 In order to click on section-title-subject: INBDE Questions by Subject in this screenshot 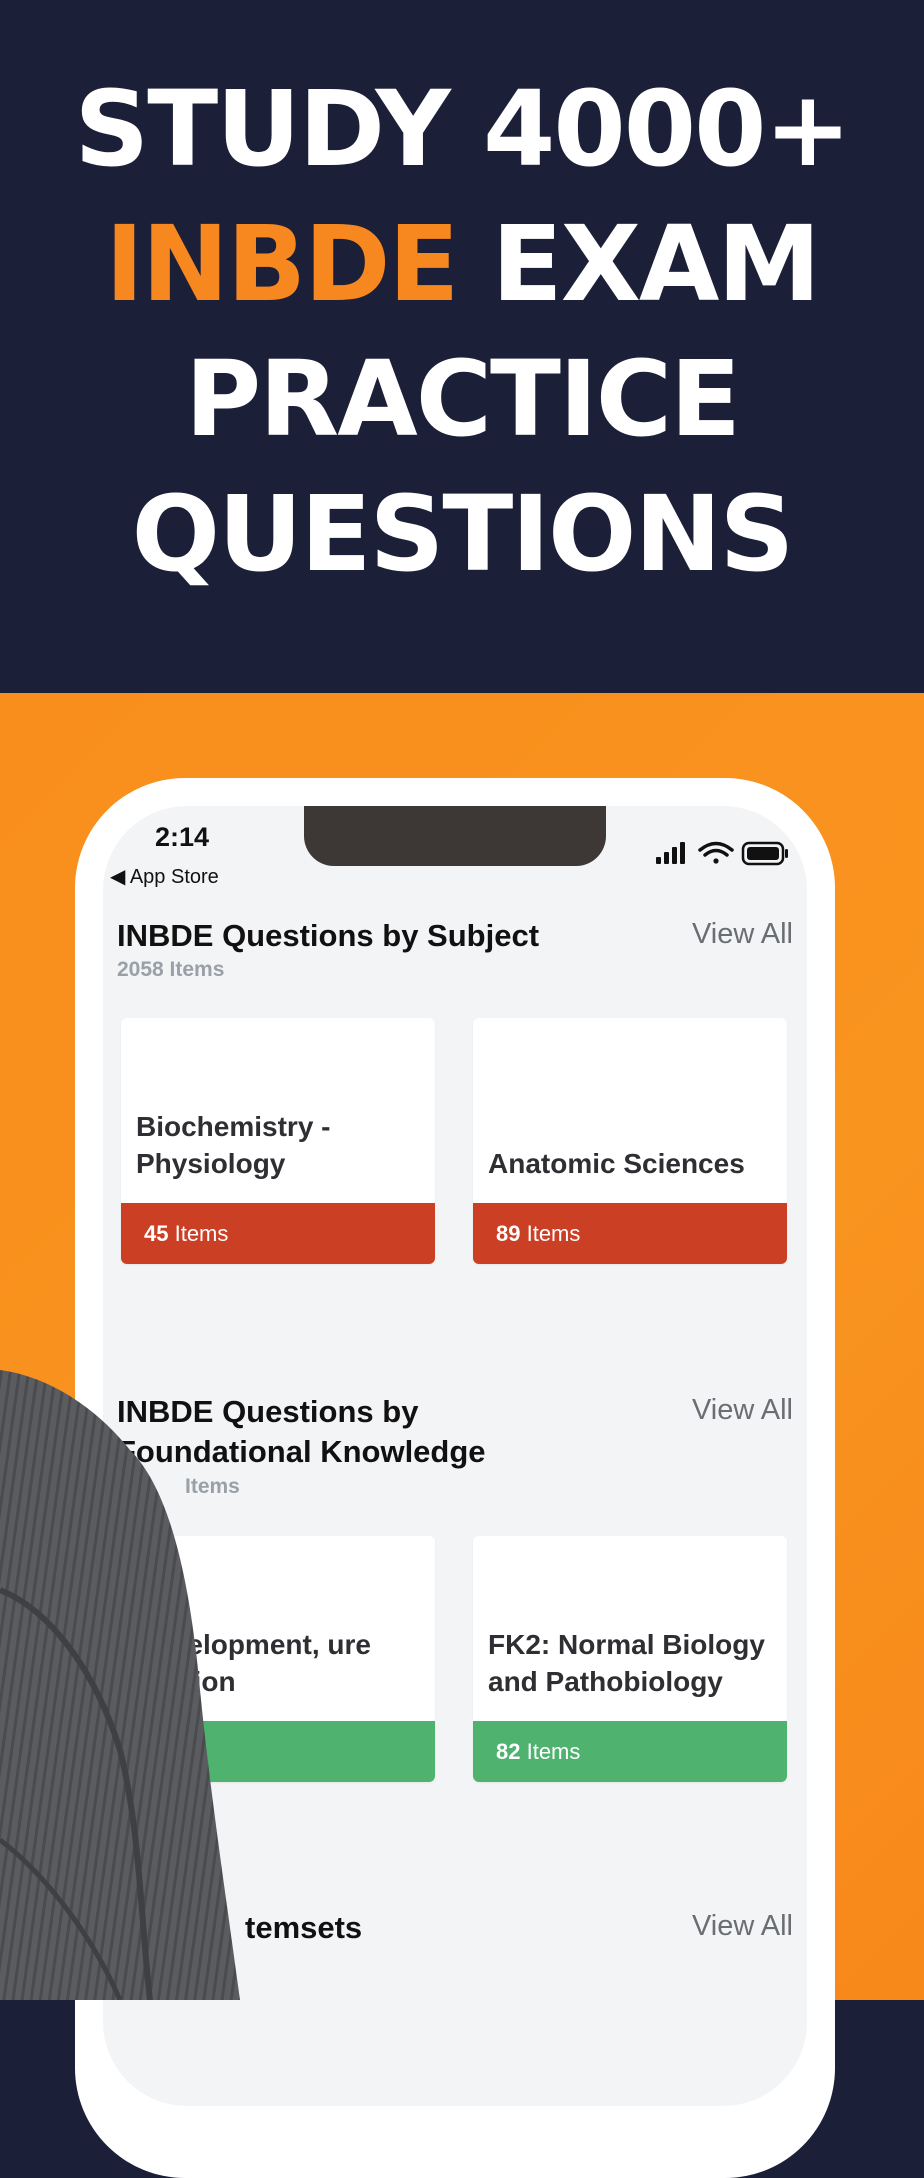, I will do `click(328, 935)`.